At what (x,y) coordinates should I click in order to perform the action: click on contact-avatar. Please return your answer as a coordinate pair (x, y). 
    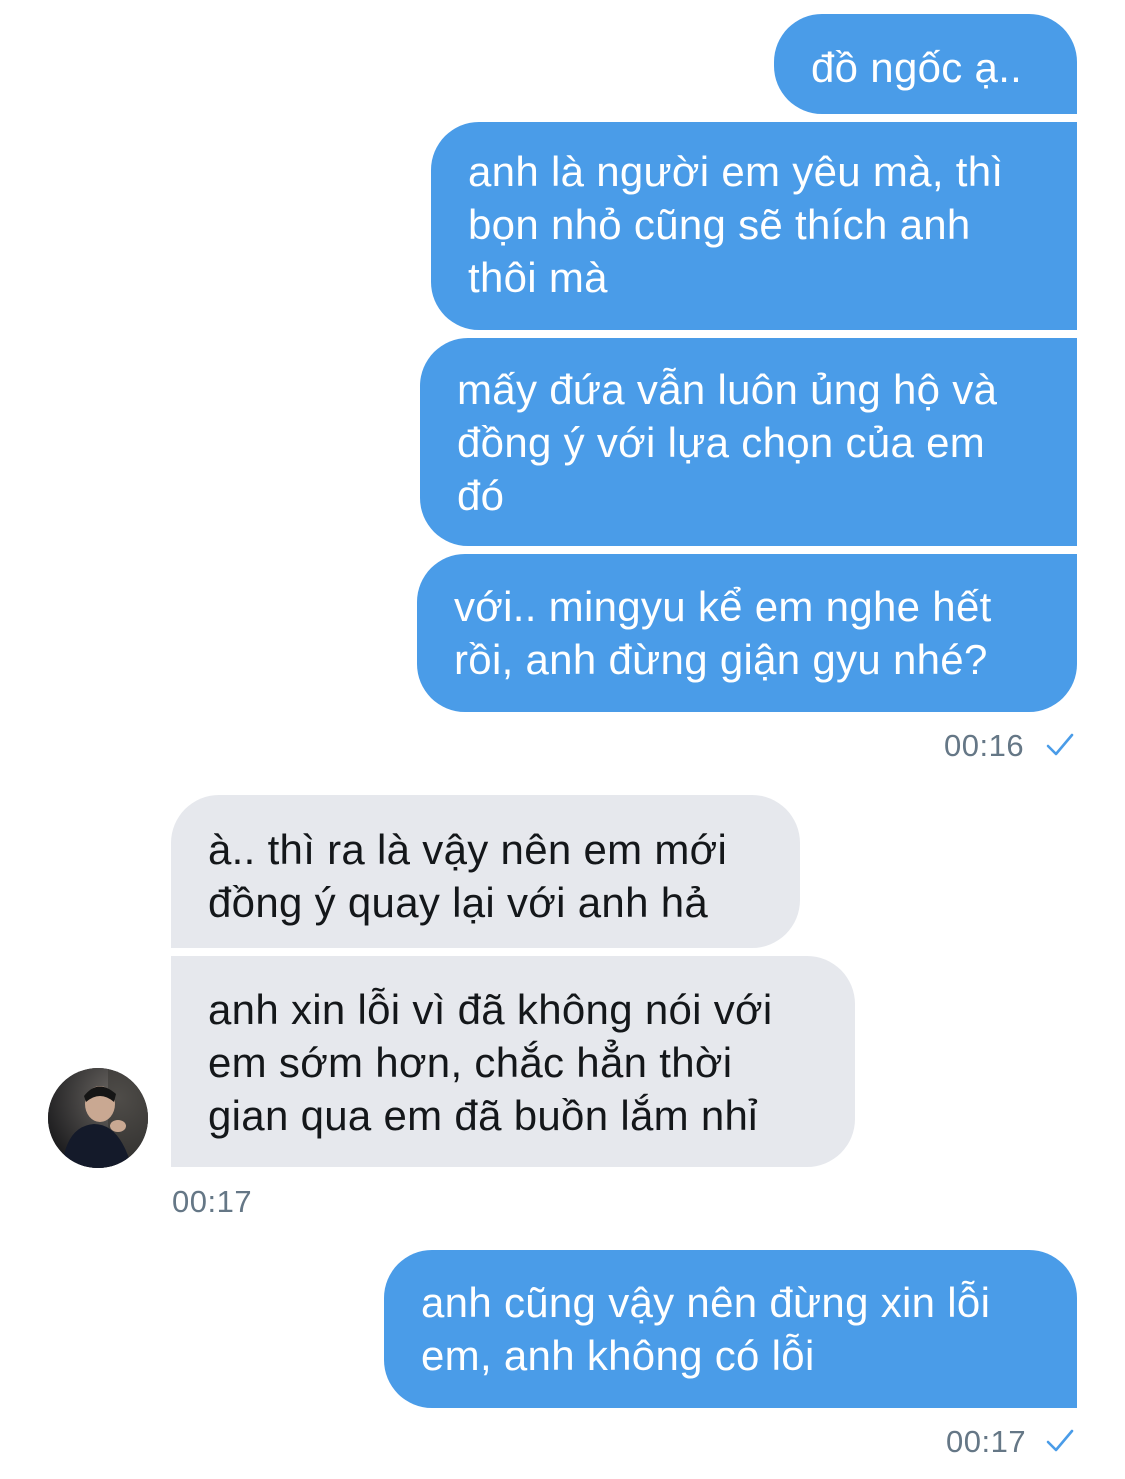
    Looking at the image, I should click on (98, 1118).